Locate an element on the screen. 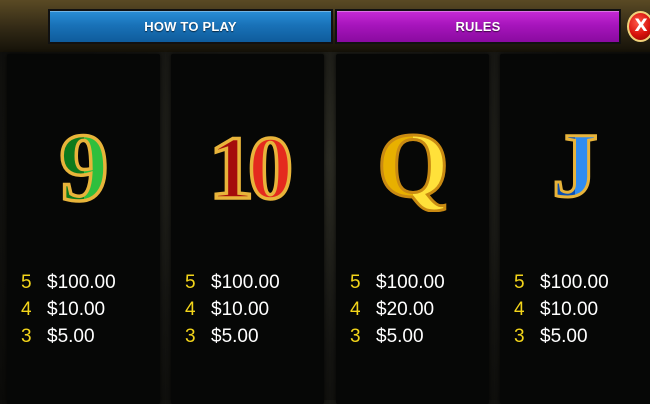 Image resolution: width=650 pixels, height=404 pixels. nine-symbol-icon: 9 is located at coordinates (83, 162).